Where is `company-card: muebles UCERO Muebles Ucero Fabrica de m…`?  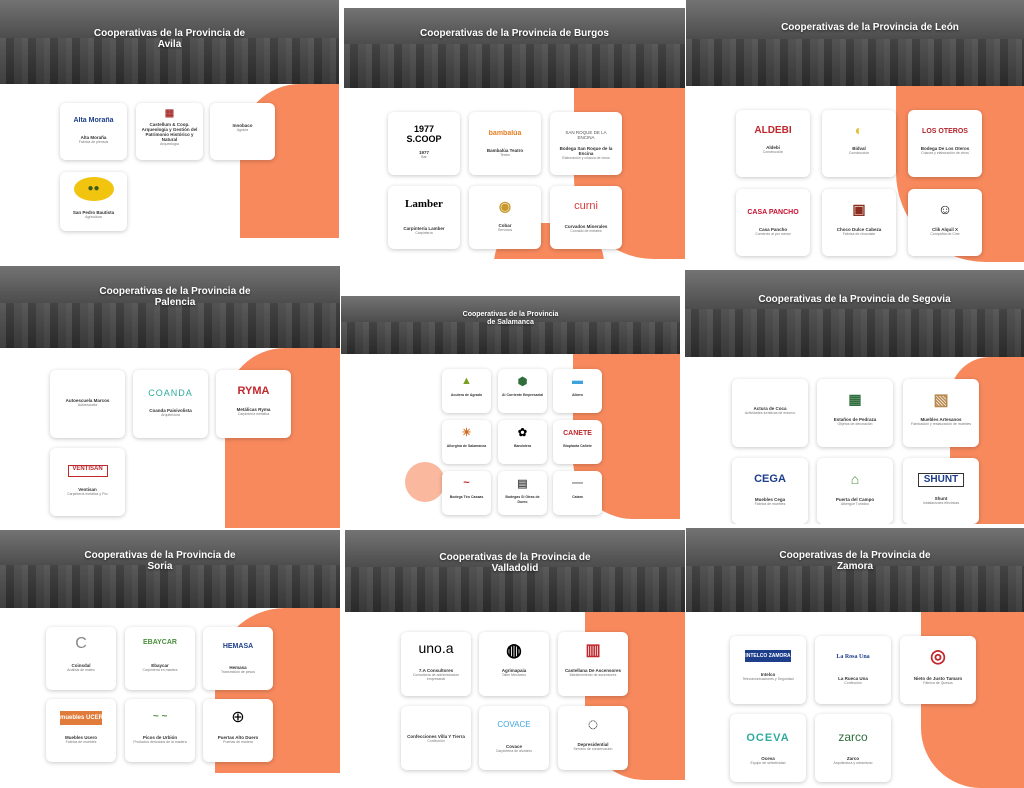 company-card: muebles UCERO Muebles Ucero Fabrica de m… is located at coordinates (81, 730).